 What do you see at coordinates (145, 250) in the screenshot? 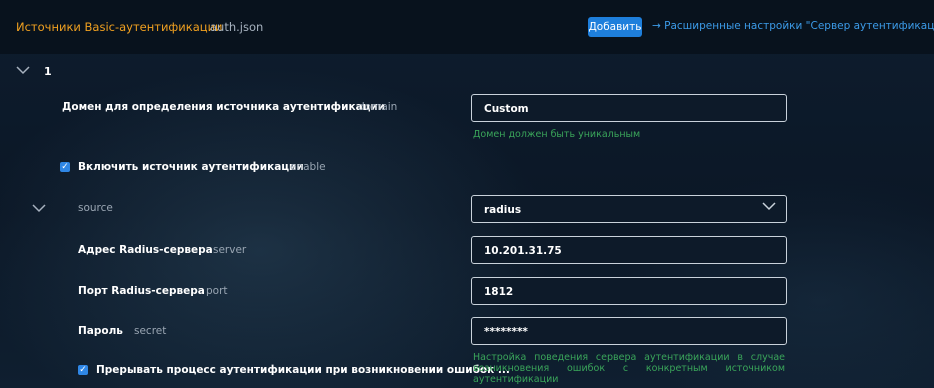
I see `server-label: Адрес Radius-сервера` at bounding box center [145, 250].